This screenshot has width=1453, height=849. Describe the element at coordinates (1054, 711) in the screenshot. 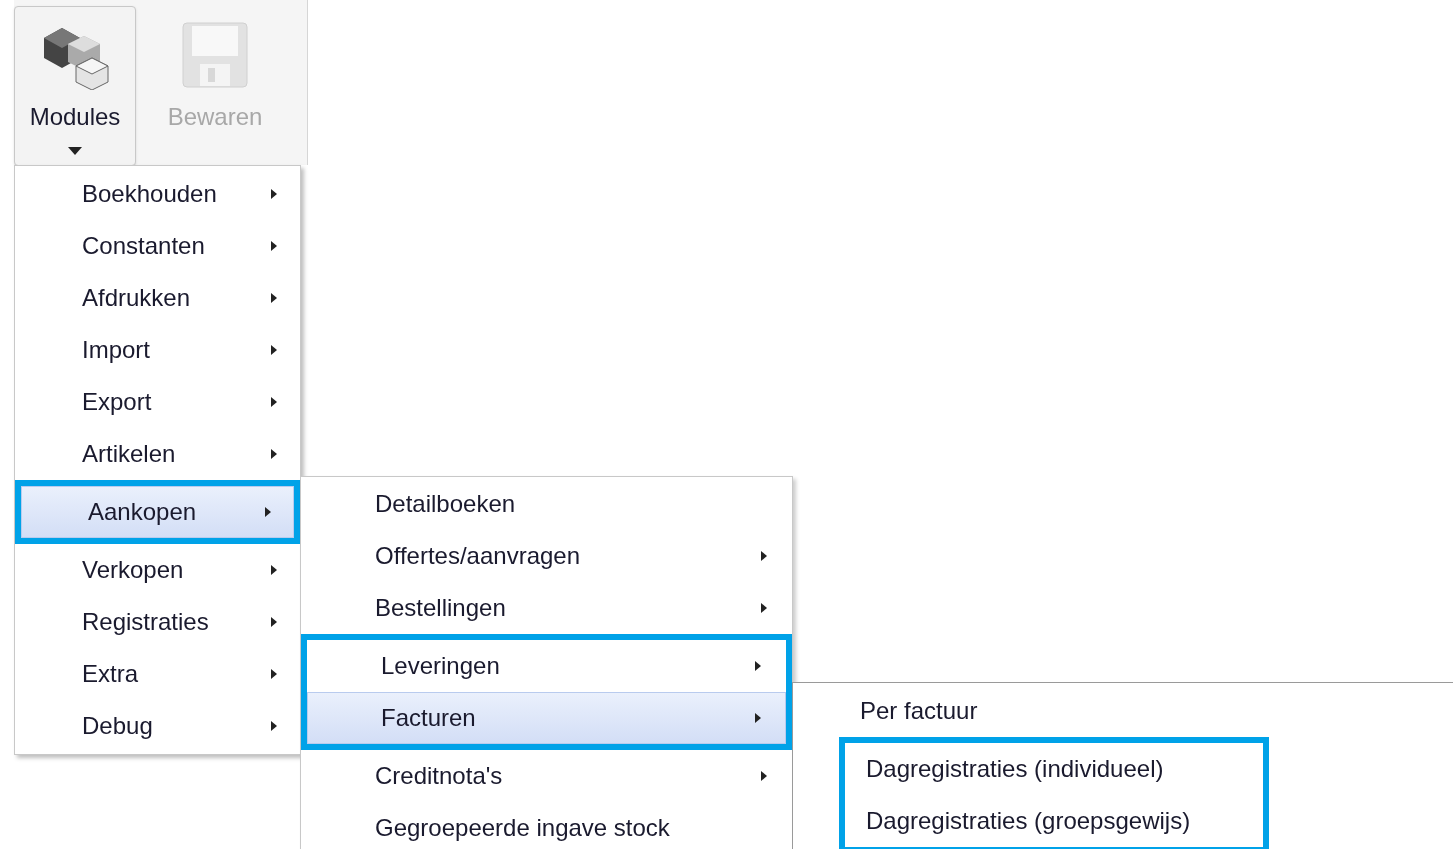

I see `menu-item: Per factuur` at that location.